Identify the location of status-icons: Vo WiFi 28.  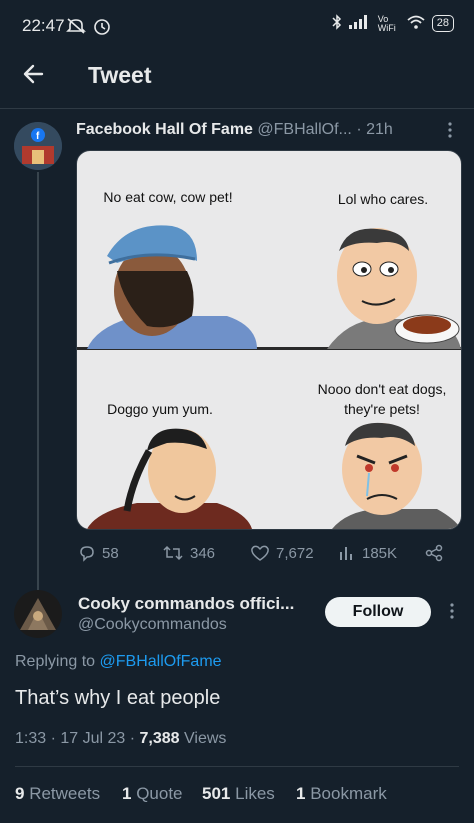
(393, 23).